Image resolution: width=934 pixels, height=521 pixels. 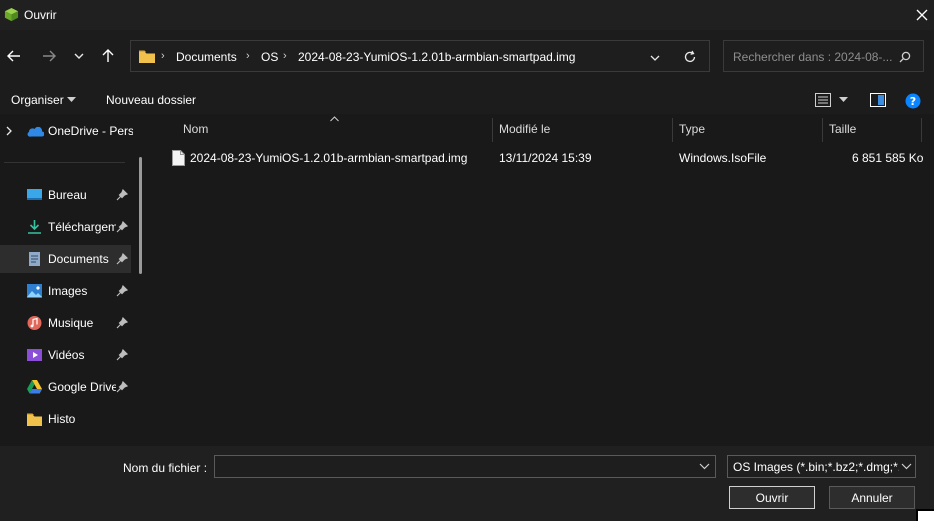 I want to click on sidebar-item-label: Musique, so click(x=71, y=323).